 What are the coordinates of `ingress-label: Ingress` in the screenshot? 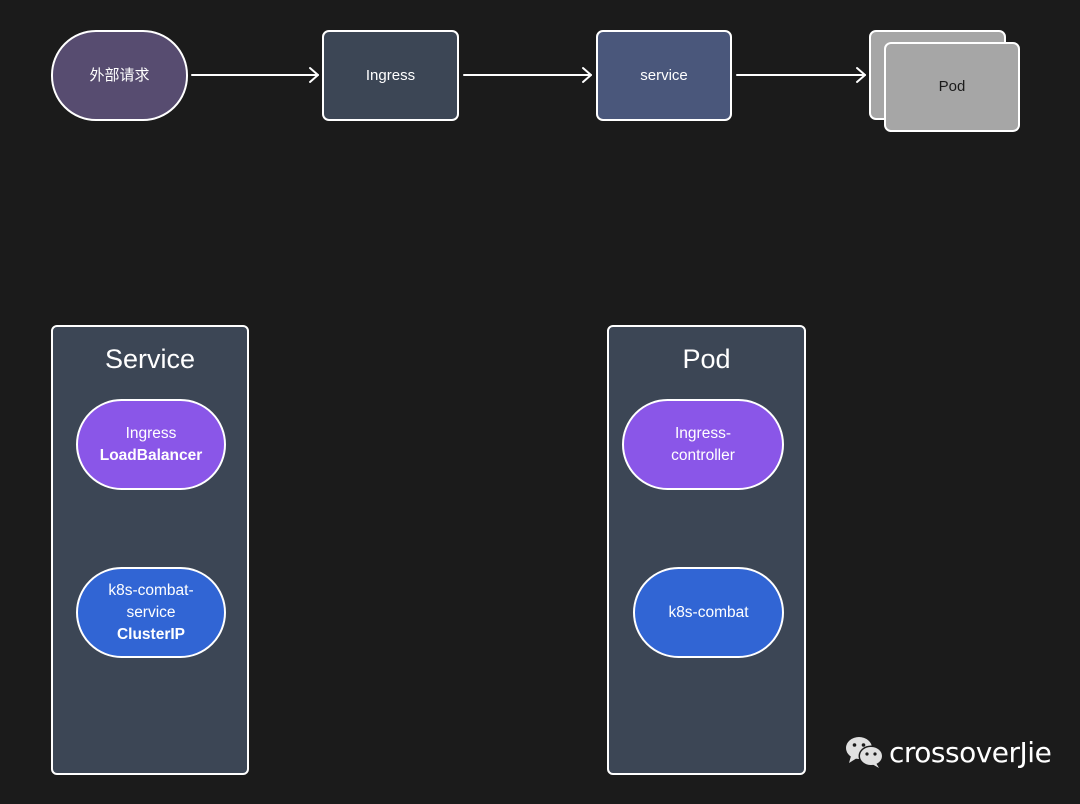 It's located at (390, 75).